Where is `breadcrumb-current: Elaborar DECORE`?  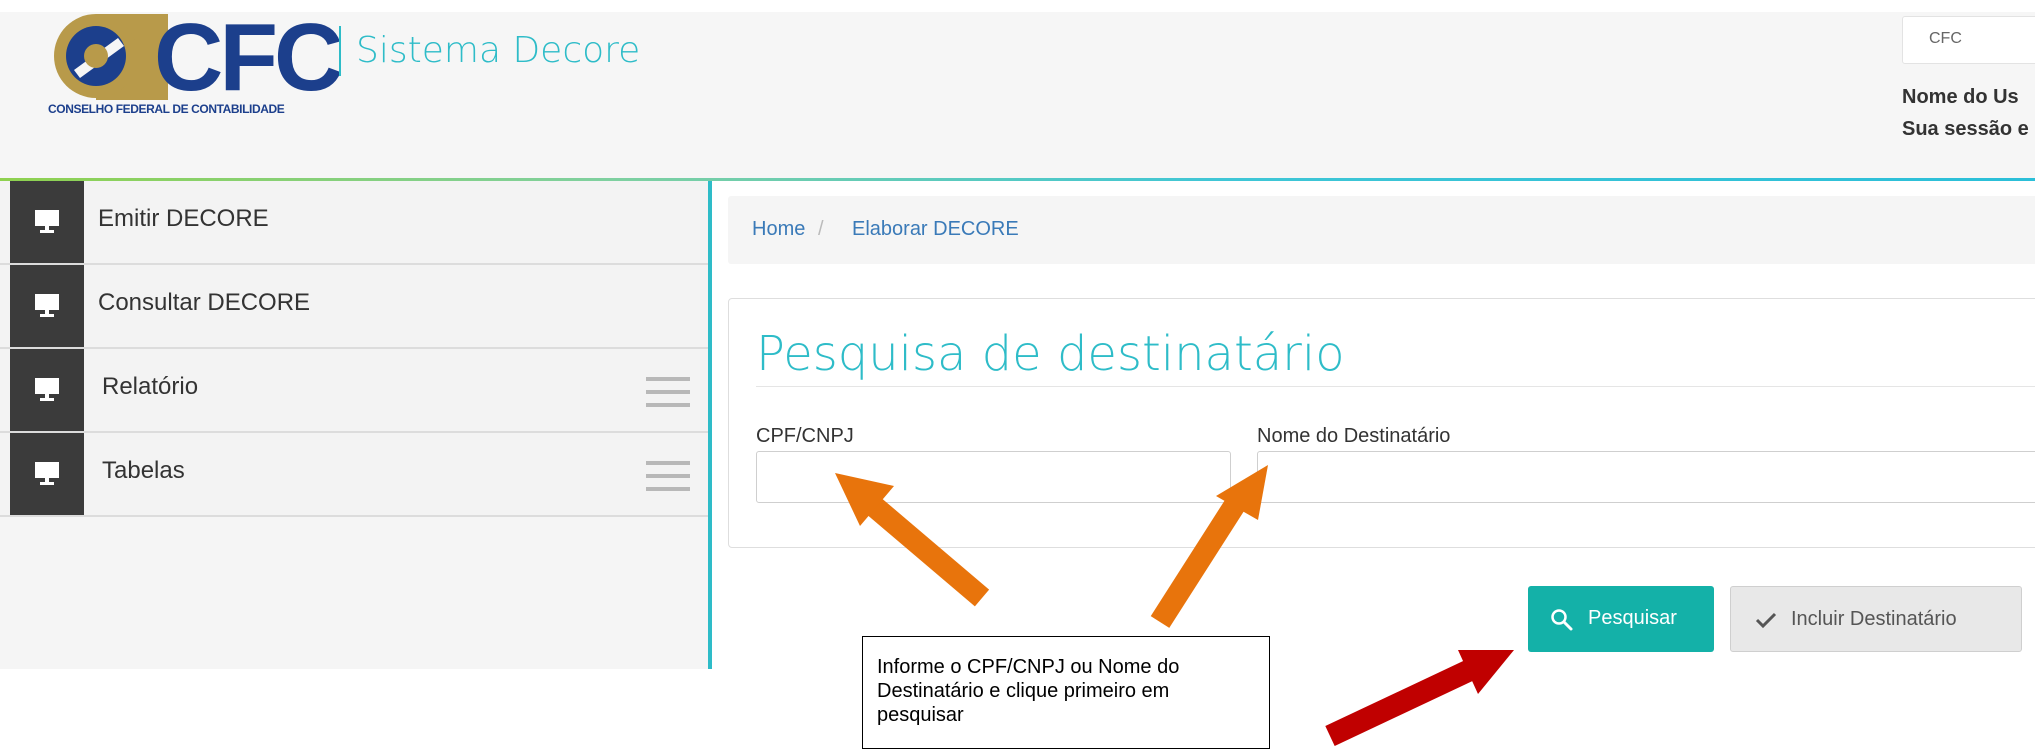 breadcrumb-current: Elaborar DECORE is located at coordinates (935, 229).